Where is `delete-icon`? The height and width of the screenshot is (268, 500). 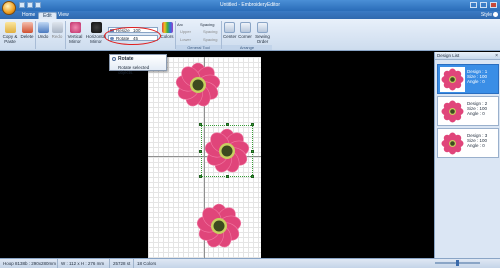 delete-icon is located at coordinates (27, 27).